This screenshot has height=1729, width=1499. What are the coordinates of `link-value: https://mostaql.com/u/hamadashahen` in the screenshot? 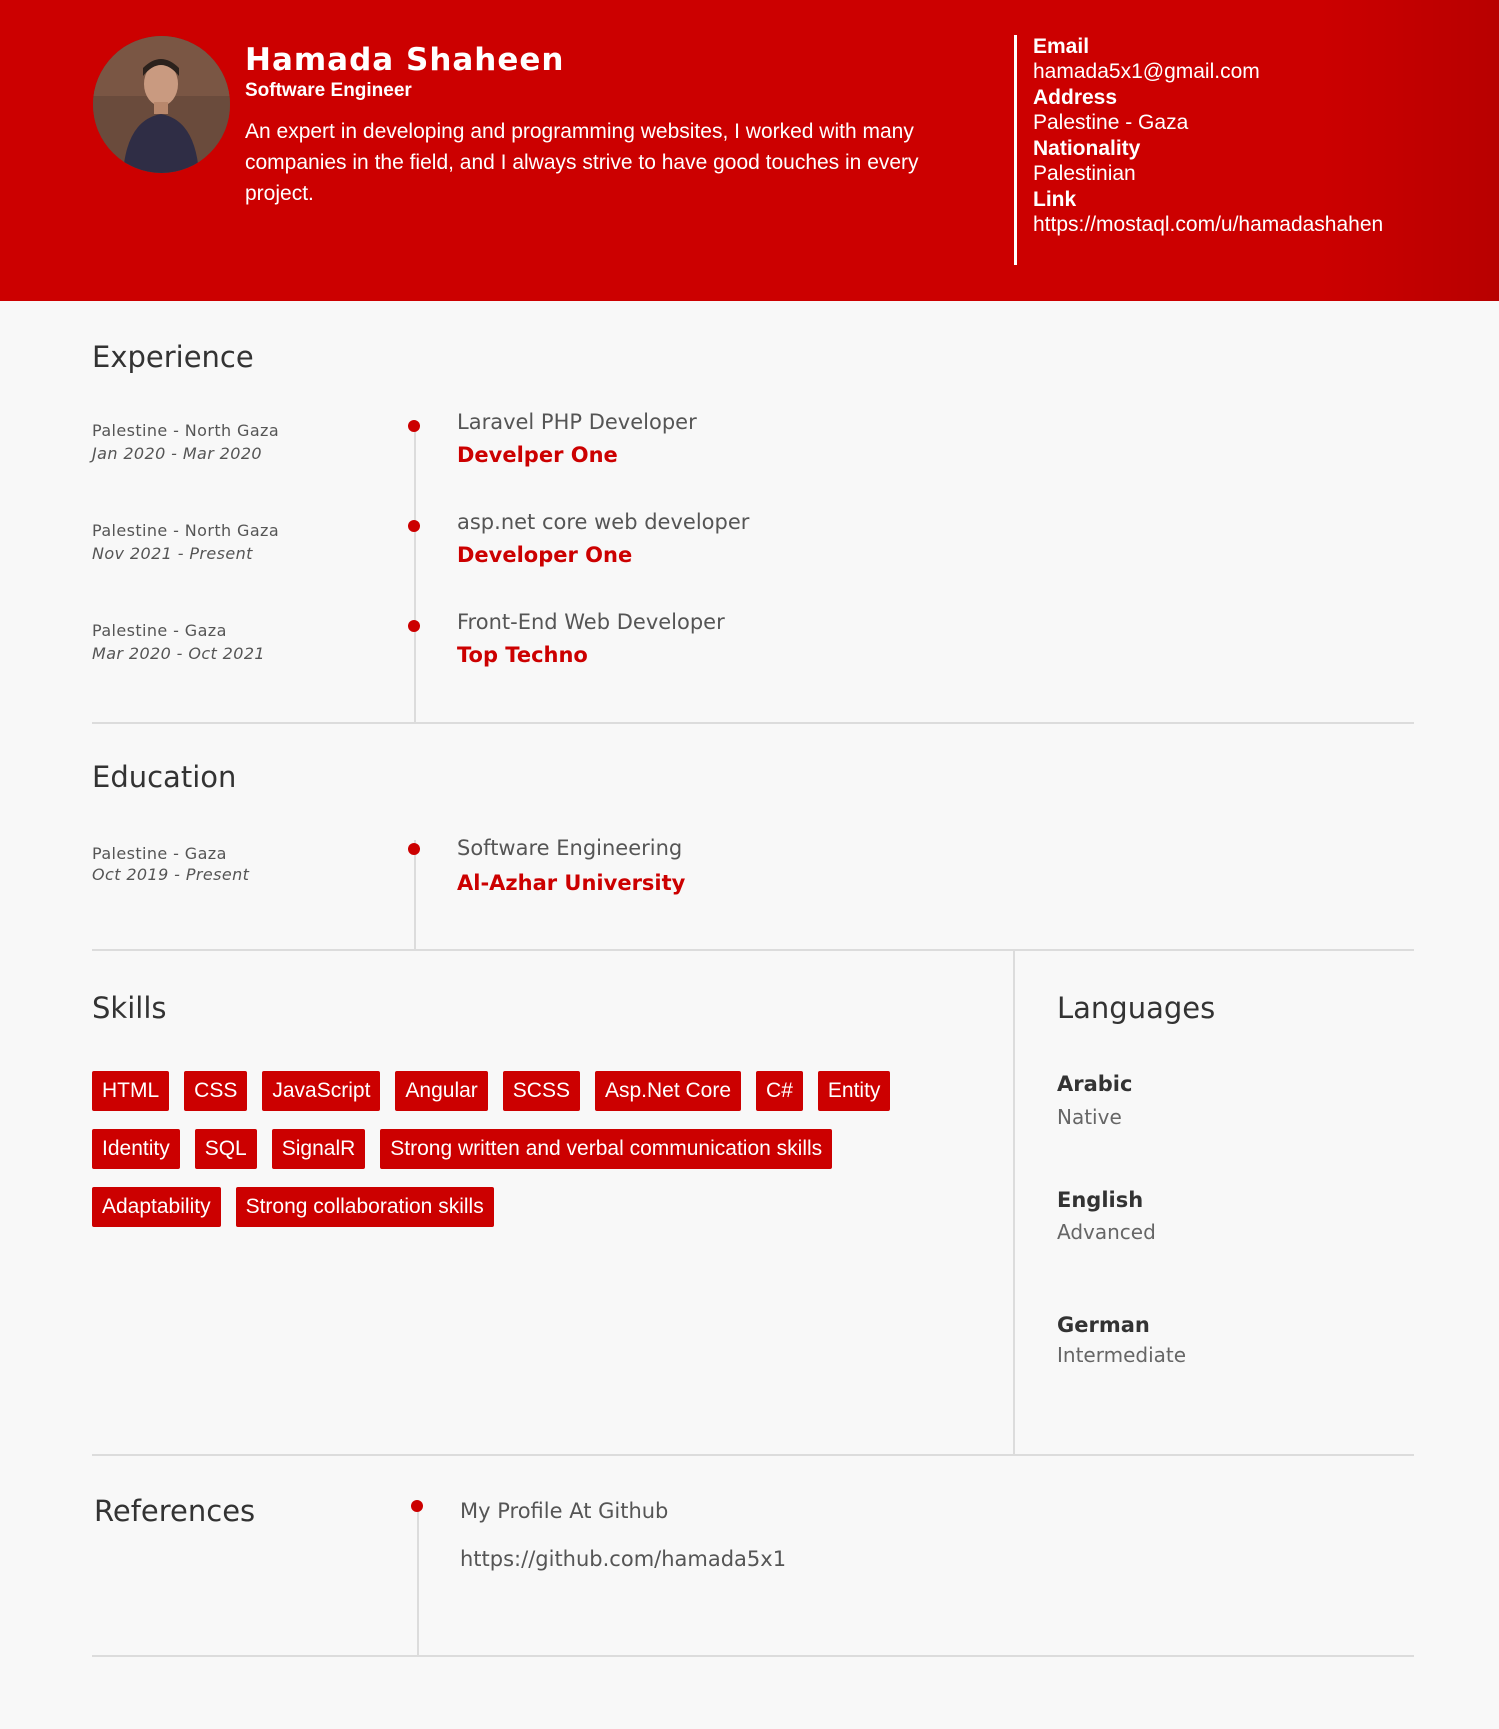 It's located at (1223, 225).